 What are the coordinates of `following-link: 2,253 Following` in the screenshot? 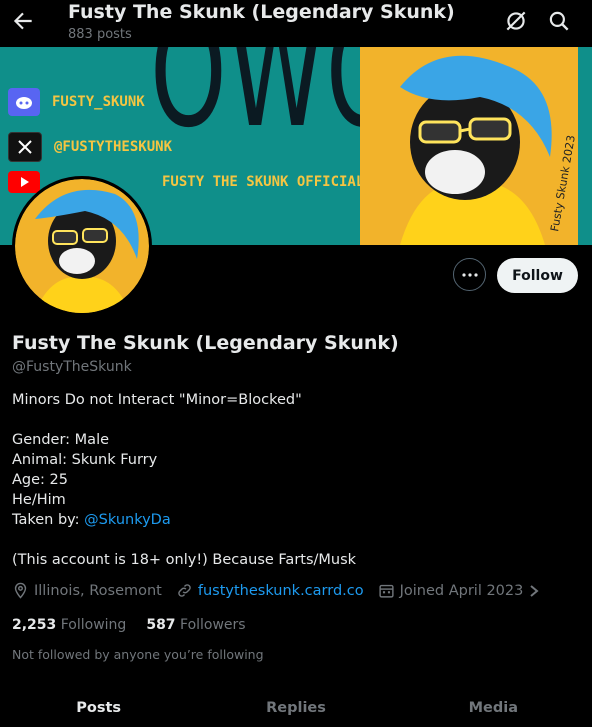 It's located at (69, 625).